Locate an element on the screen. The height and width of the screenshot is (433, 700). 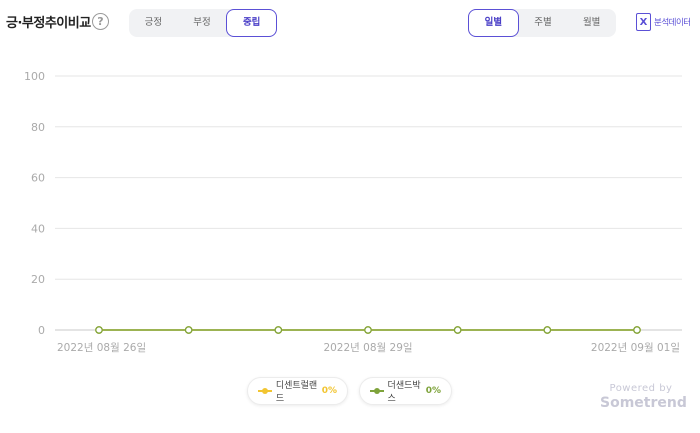
y-tick-label: 80 is located at coordinates (38, 127).